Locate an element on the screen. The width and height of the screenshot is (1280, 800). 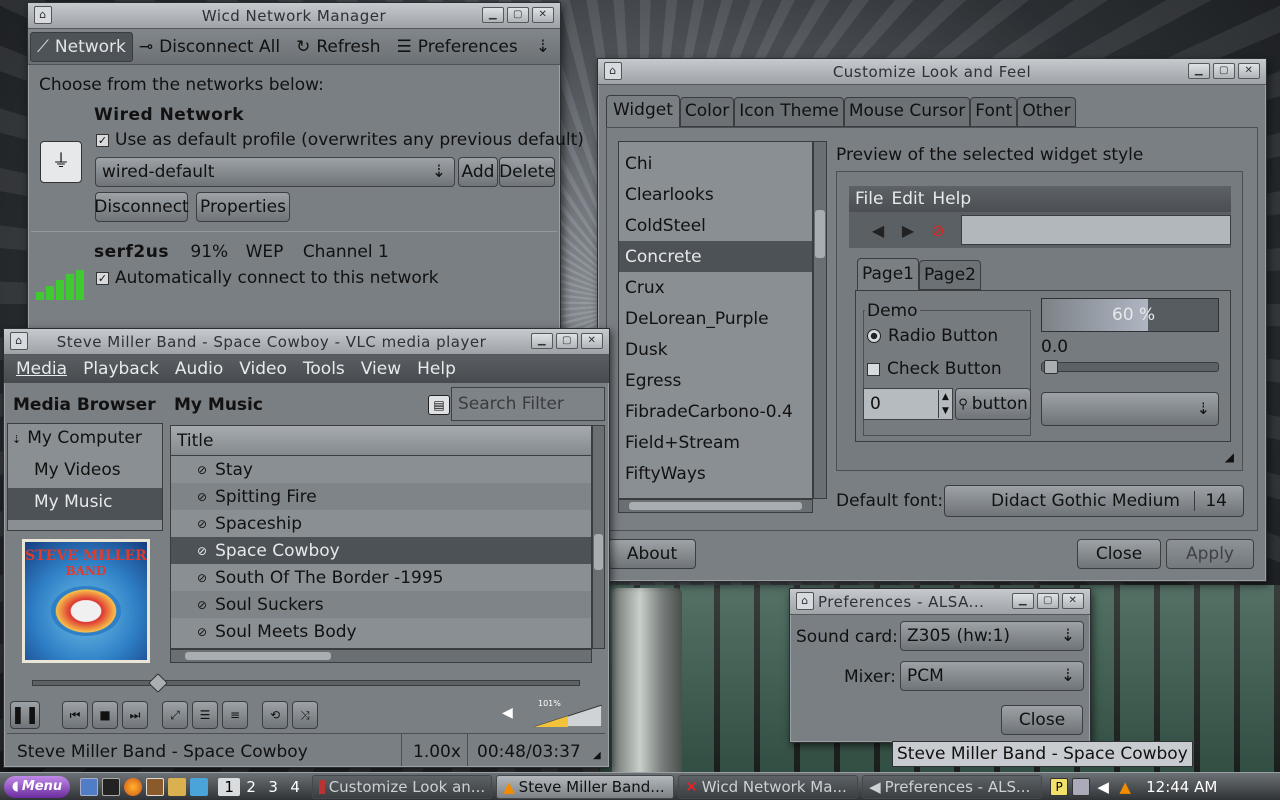
list-item: Crux is located at coordinates (715, 287).